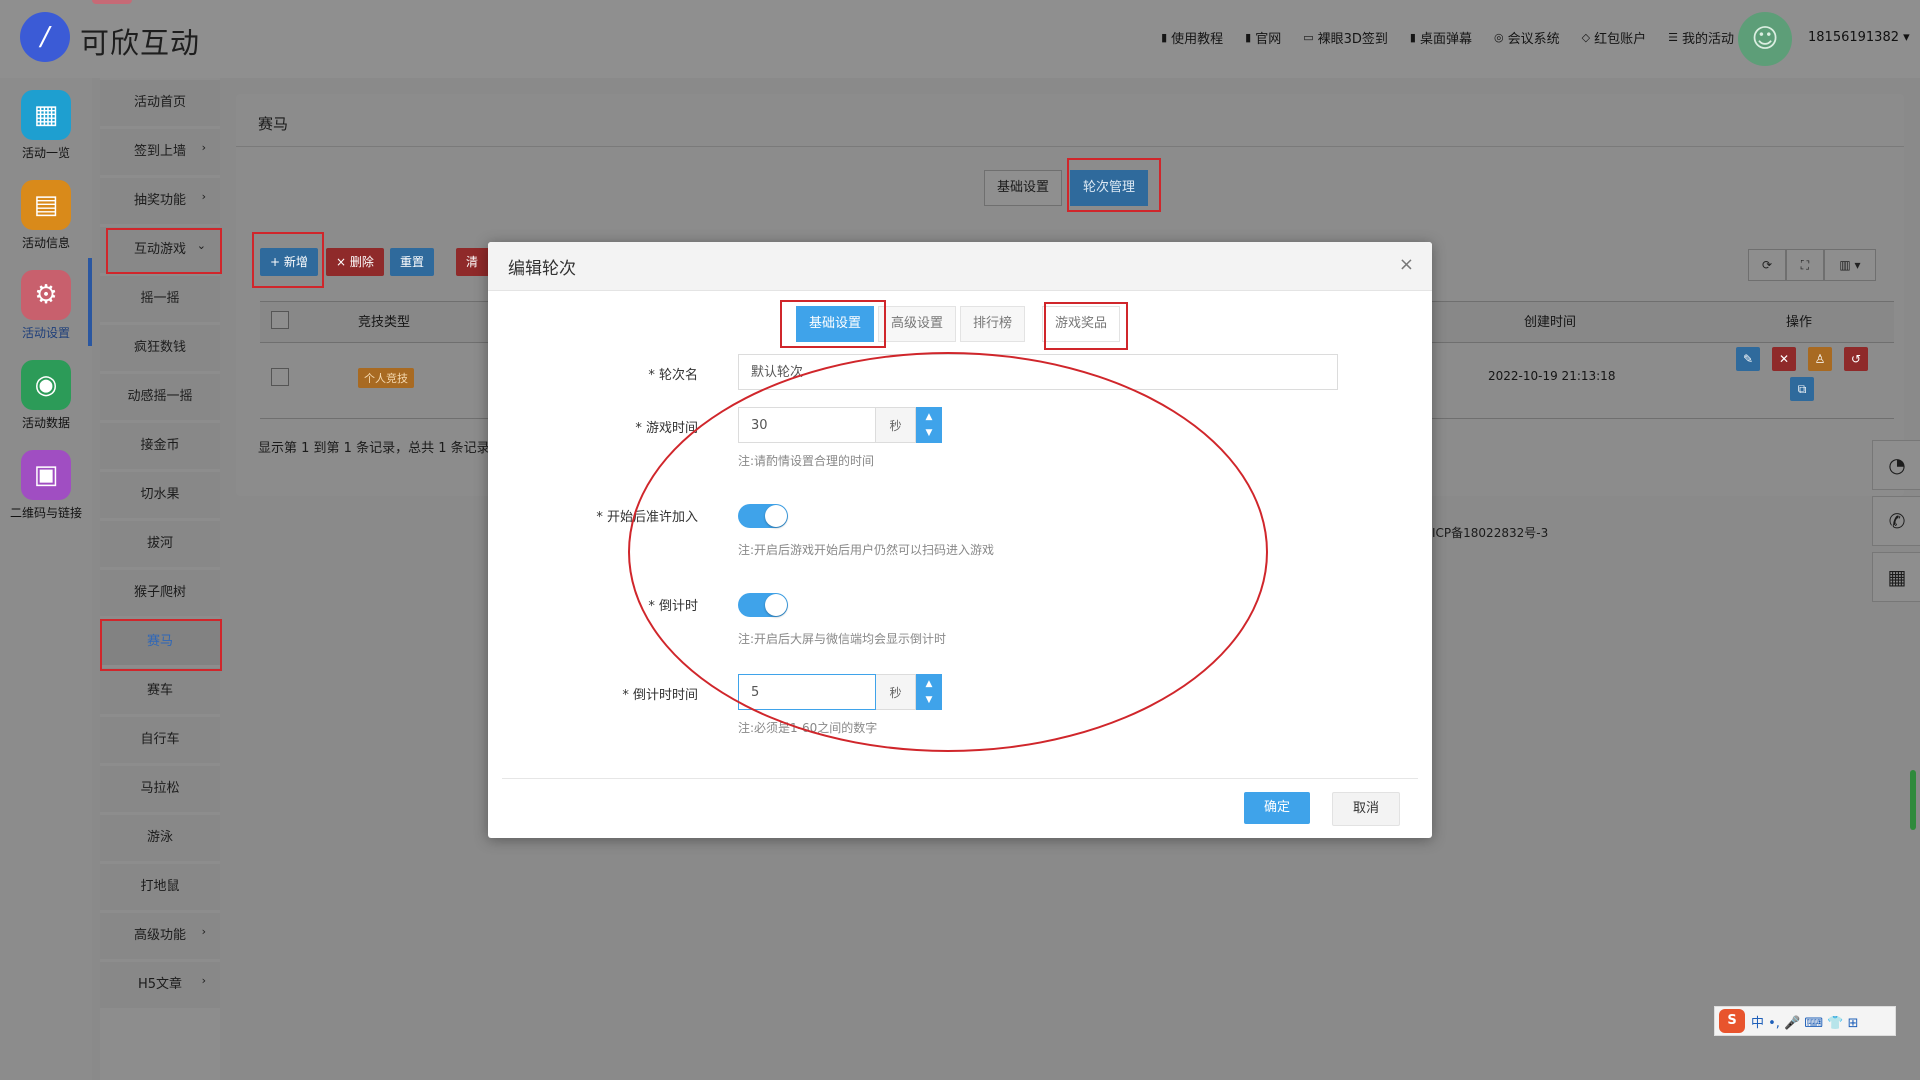 The height and width of the screenshot is (1080, 1920). What do you see at coordinates (46, 295) in the screenshot?
I see `gear-icon: ⚙` at bounding box center [46, 295].